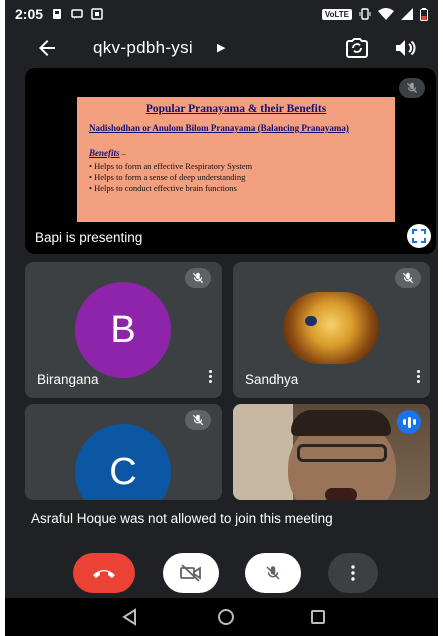 The image size is (443, 636). What do you see at coordinates (407, 14) in the screenshot?
I see `signal-icon` at bounding box center [407, 14].